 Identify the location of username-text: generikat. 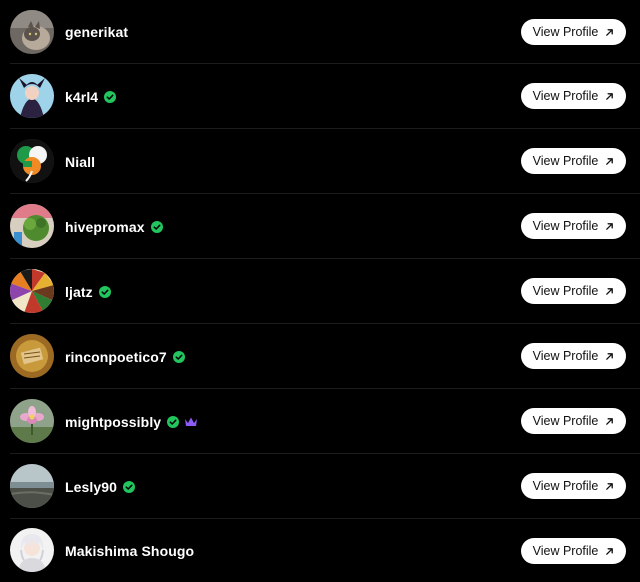
(97, 32).